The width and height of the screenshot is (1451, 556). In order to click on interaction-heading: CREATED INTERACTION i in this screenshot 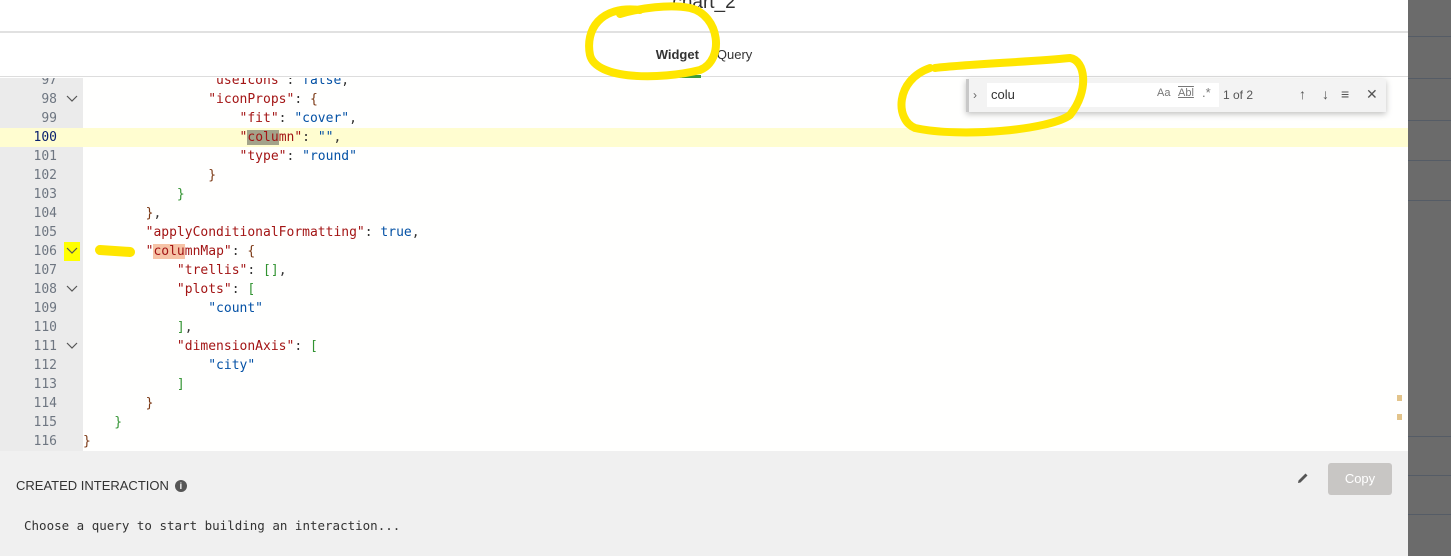, I will do `click(101, 485)`.